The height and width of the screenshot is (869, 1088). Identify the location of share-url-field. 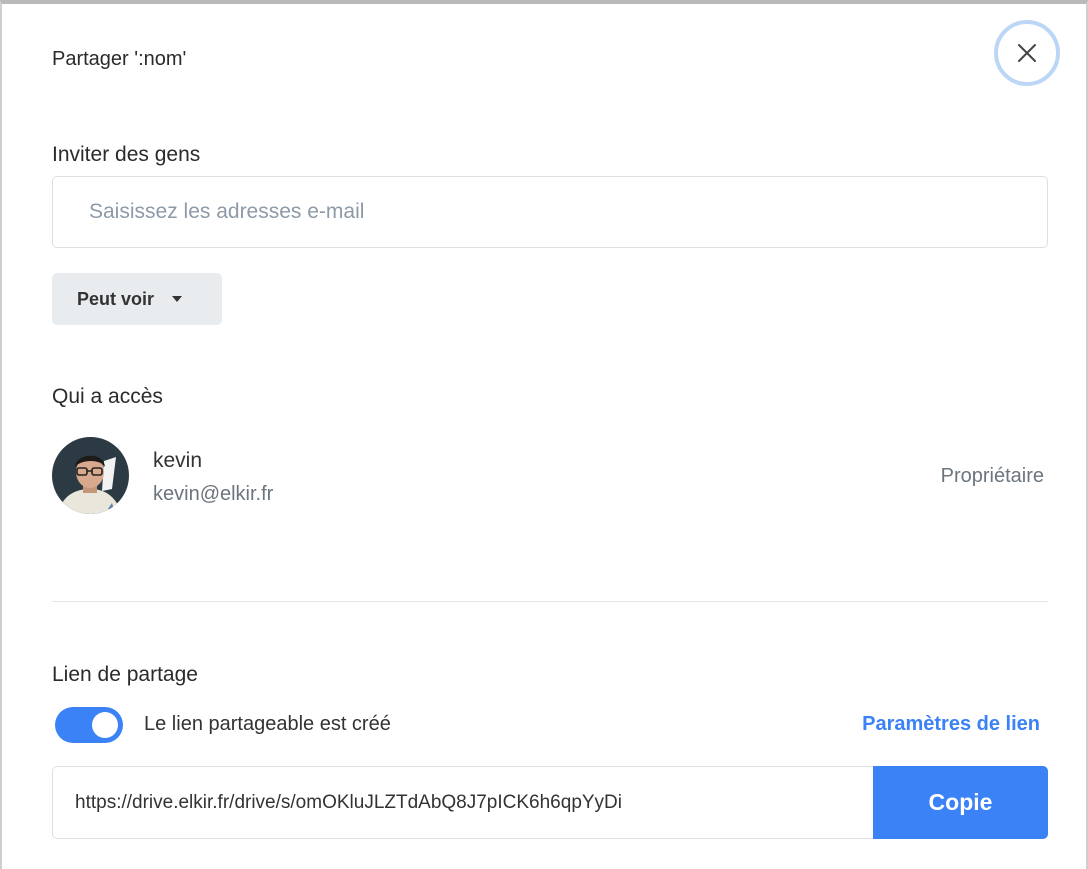
(463, 802).